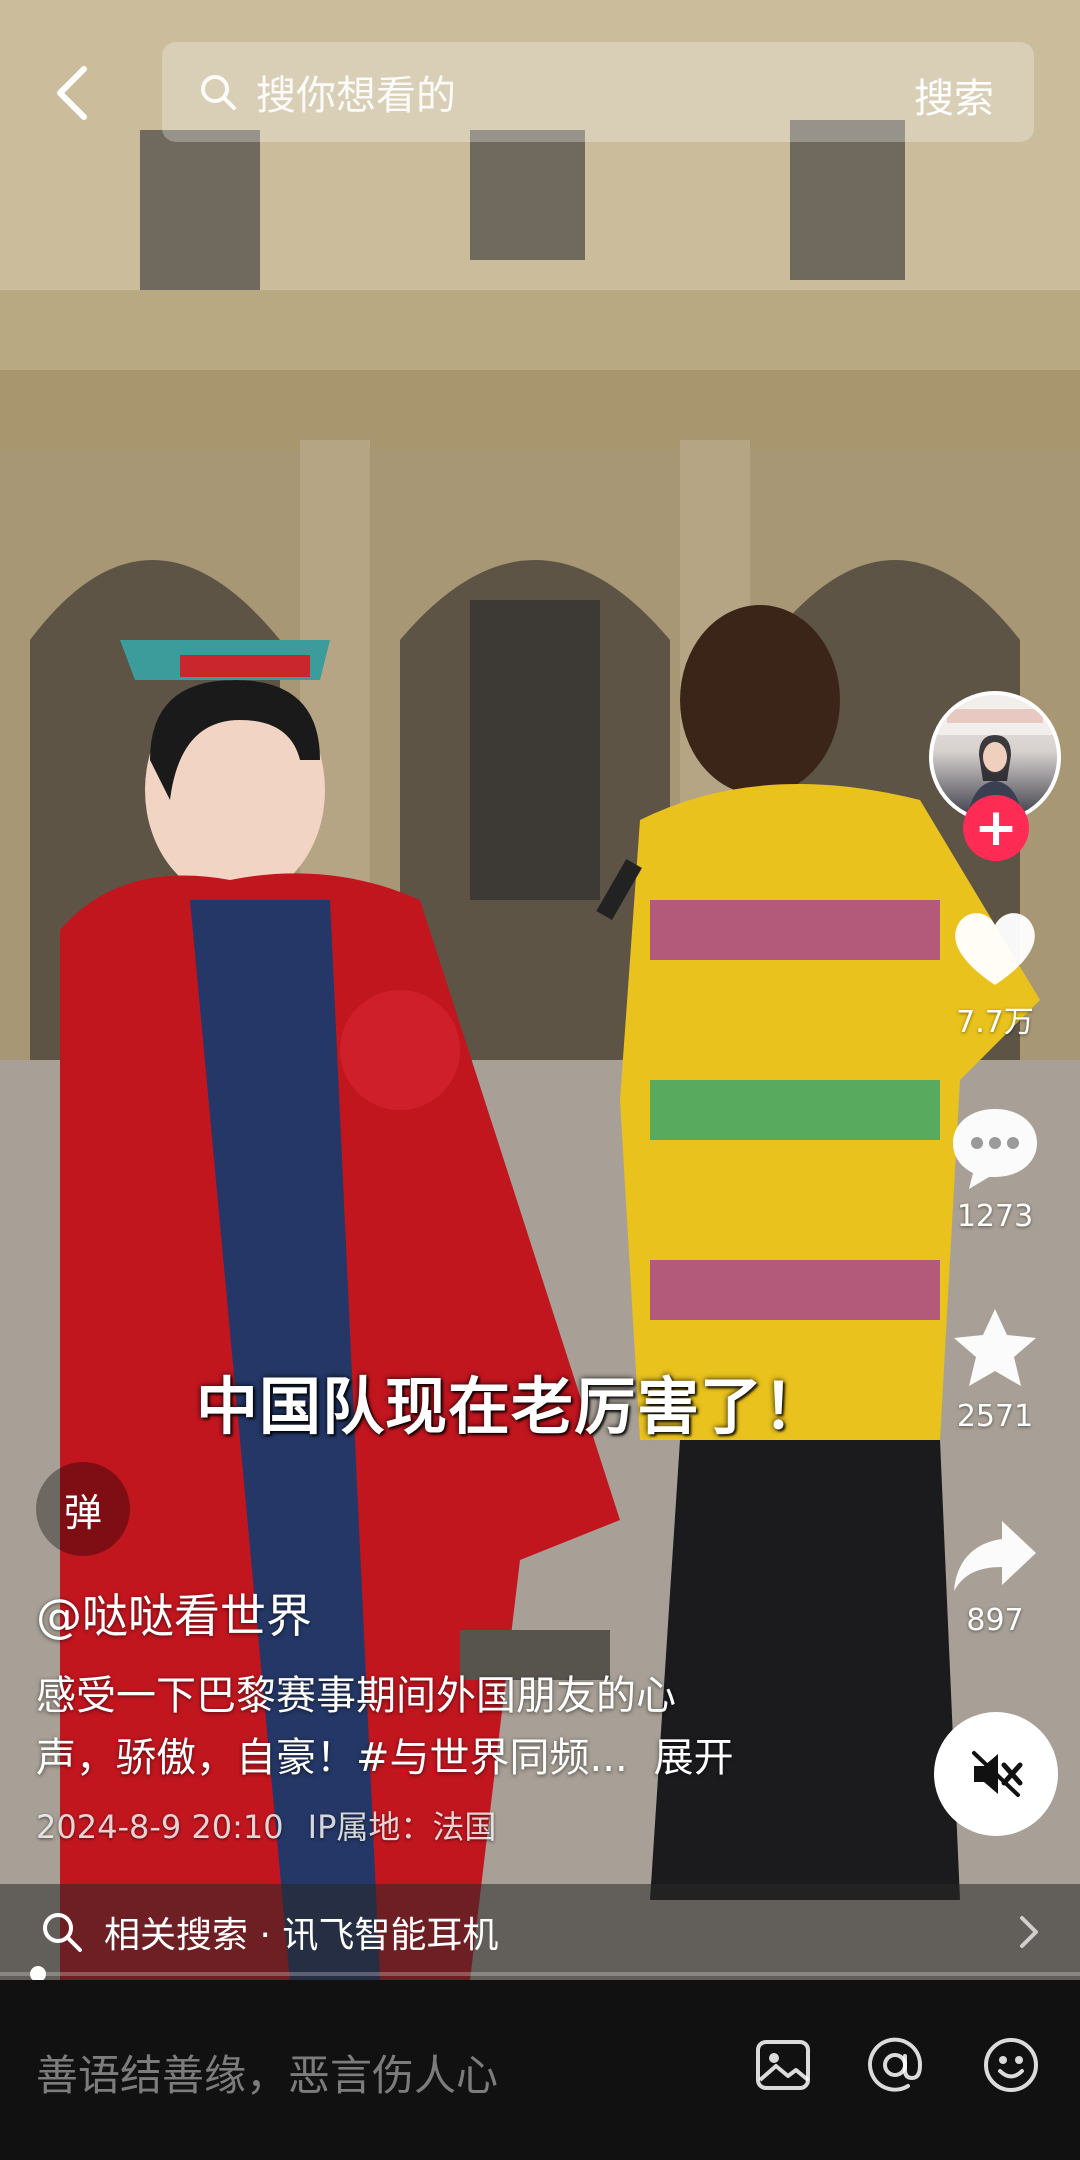 The image size is (1080, 2160). I want to click on video-description: 感受一下巴黎赛事期间外国朋友的心 声，骄傲，自豪！#与世界同频... 展开, so click(416, 1727).